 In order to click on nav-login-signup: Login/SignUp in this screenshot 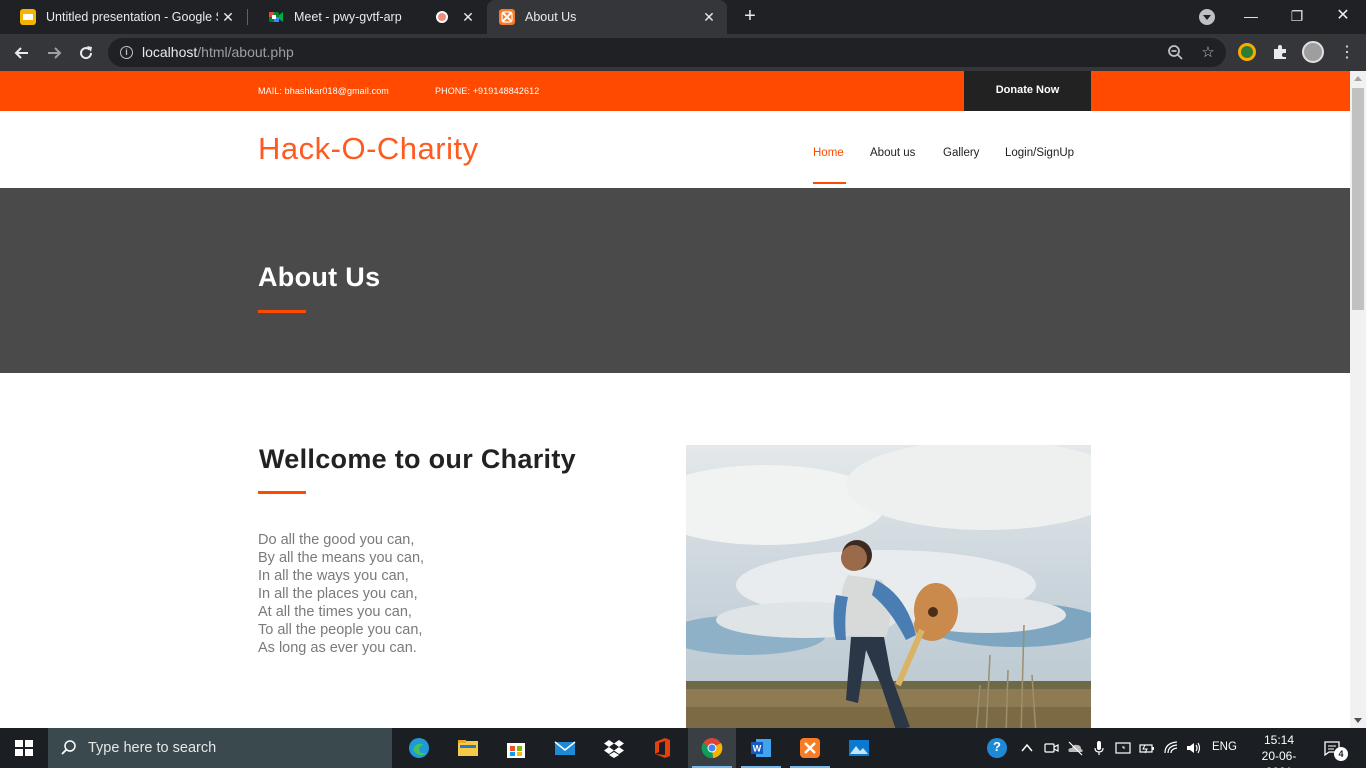, I will do `click(1039, 153)`.